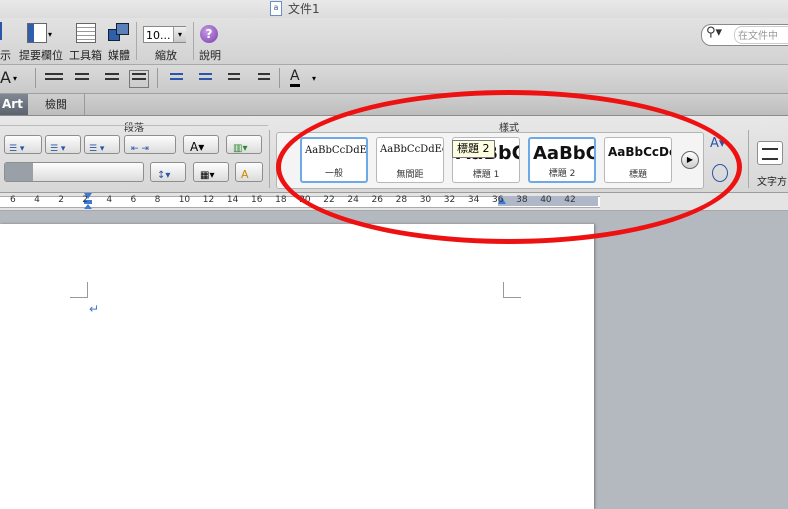 This screenshot has height=509, width=788. I want to click on borders-button: ▦▾, so click(211, 172).